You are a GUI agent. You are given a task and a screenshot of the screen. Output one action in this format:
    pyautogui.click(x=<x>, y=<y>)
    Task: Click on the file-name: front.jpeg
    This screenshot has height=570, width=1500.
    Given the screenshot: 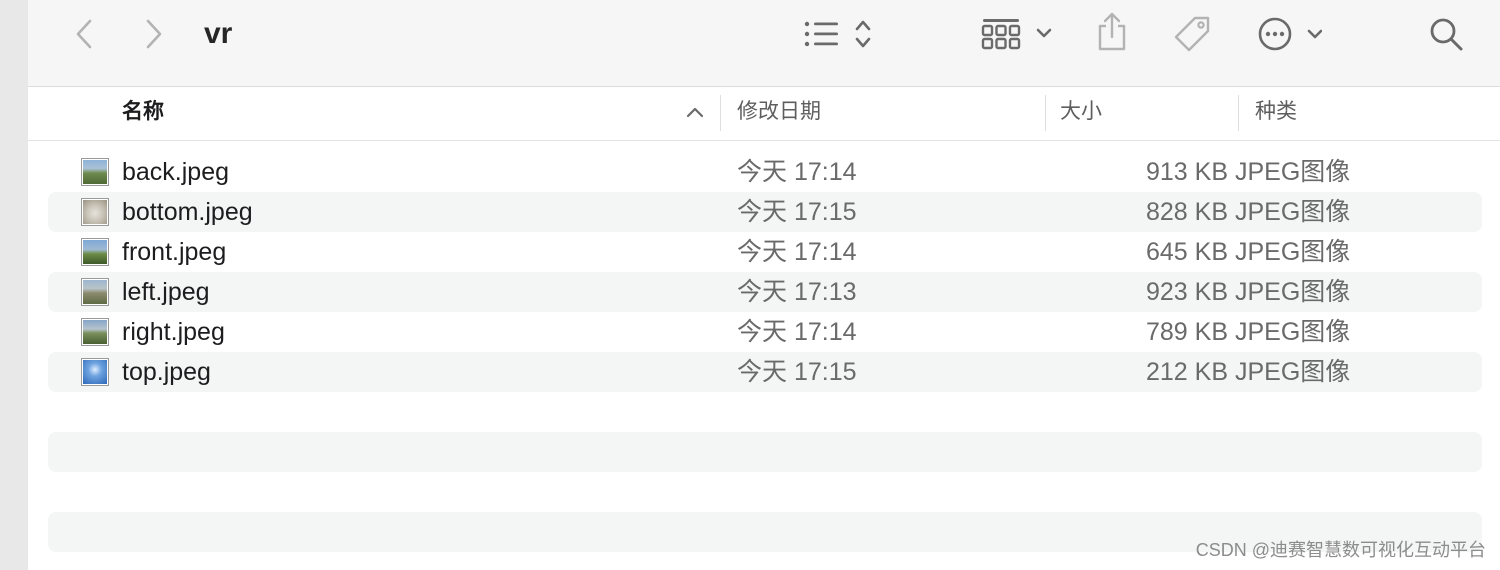 What is the action you would take?
    pyautogui.click(x=174, y=252)
    